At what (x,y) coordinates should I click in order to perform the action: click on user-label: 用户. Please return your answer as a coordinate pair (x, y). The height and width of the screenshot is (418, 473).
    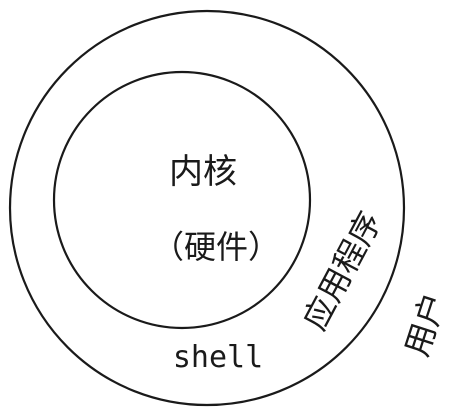
    Looking at the image, I should click on (426, 324).